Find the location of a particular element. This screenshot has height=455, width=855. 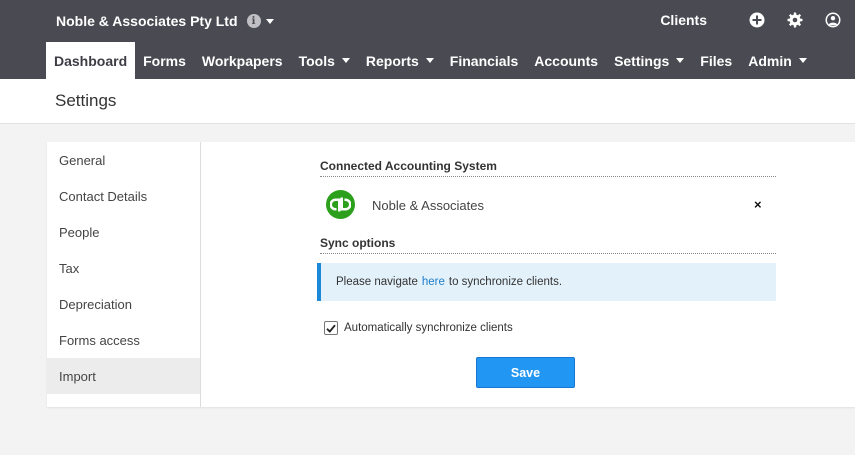

sidebar-item-general: General is located at coordinates (123, 160).